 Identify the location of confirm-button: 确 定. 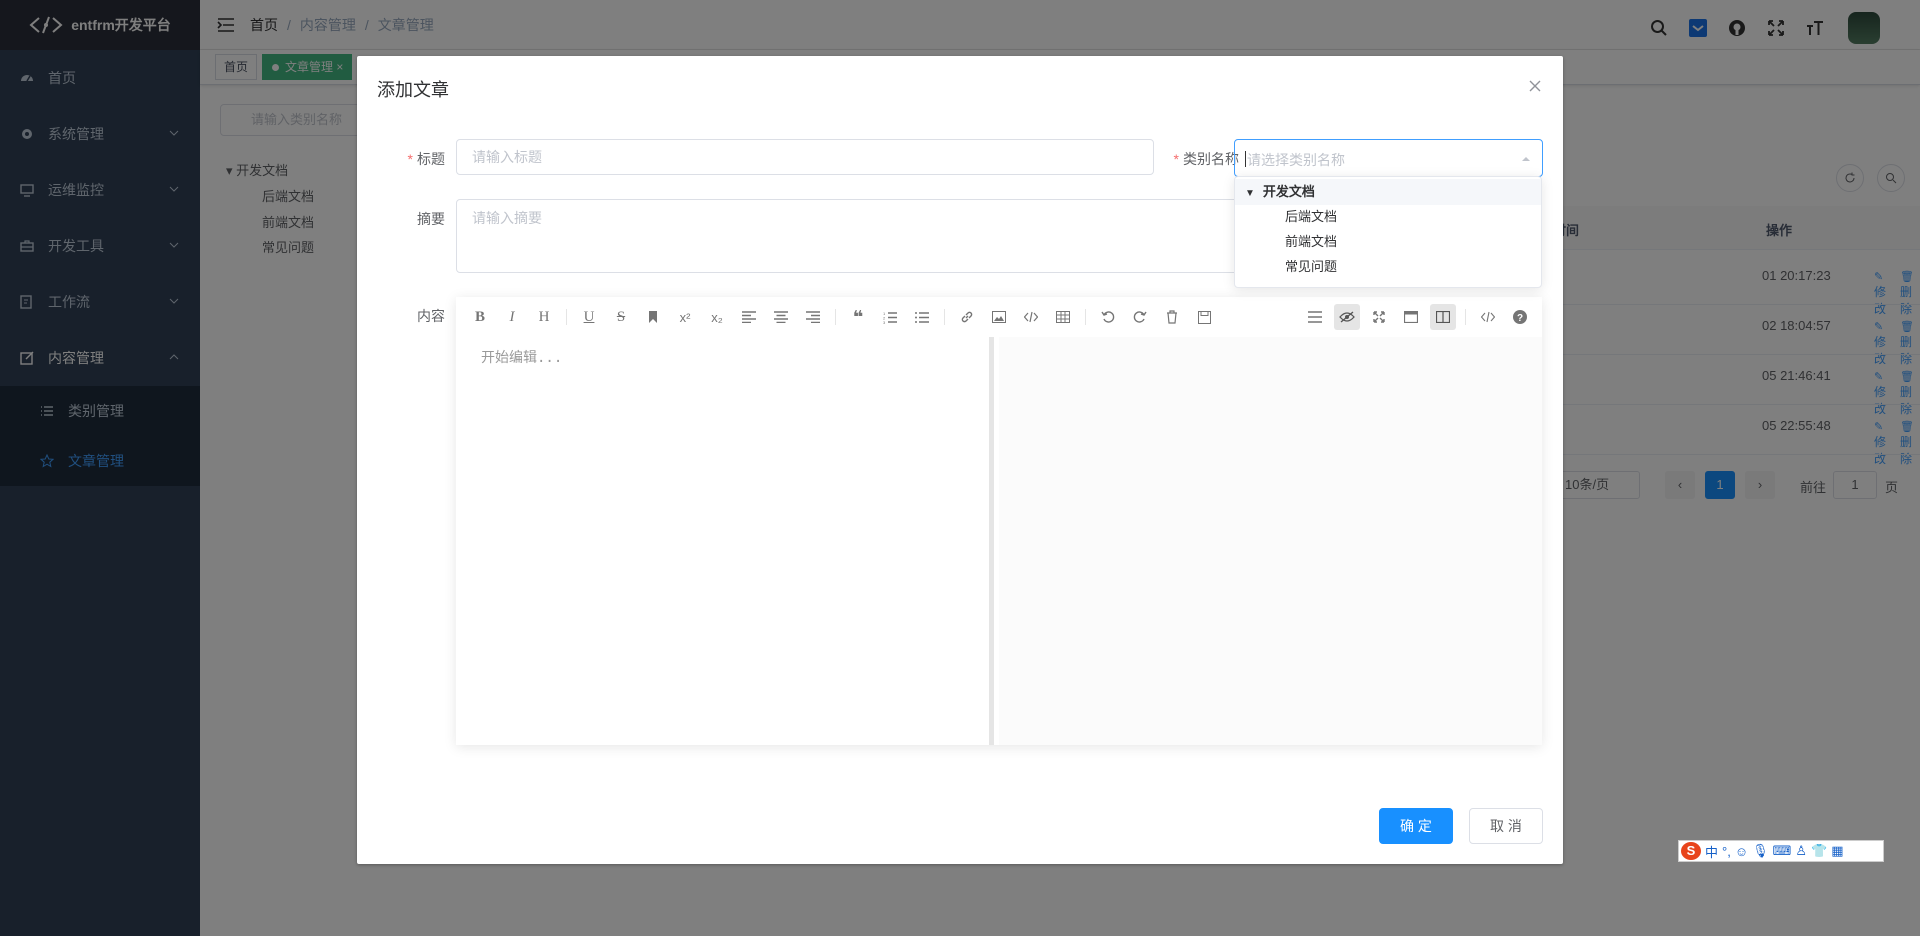
(1416, 826).